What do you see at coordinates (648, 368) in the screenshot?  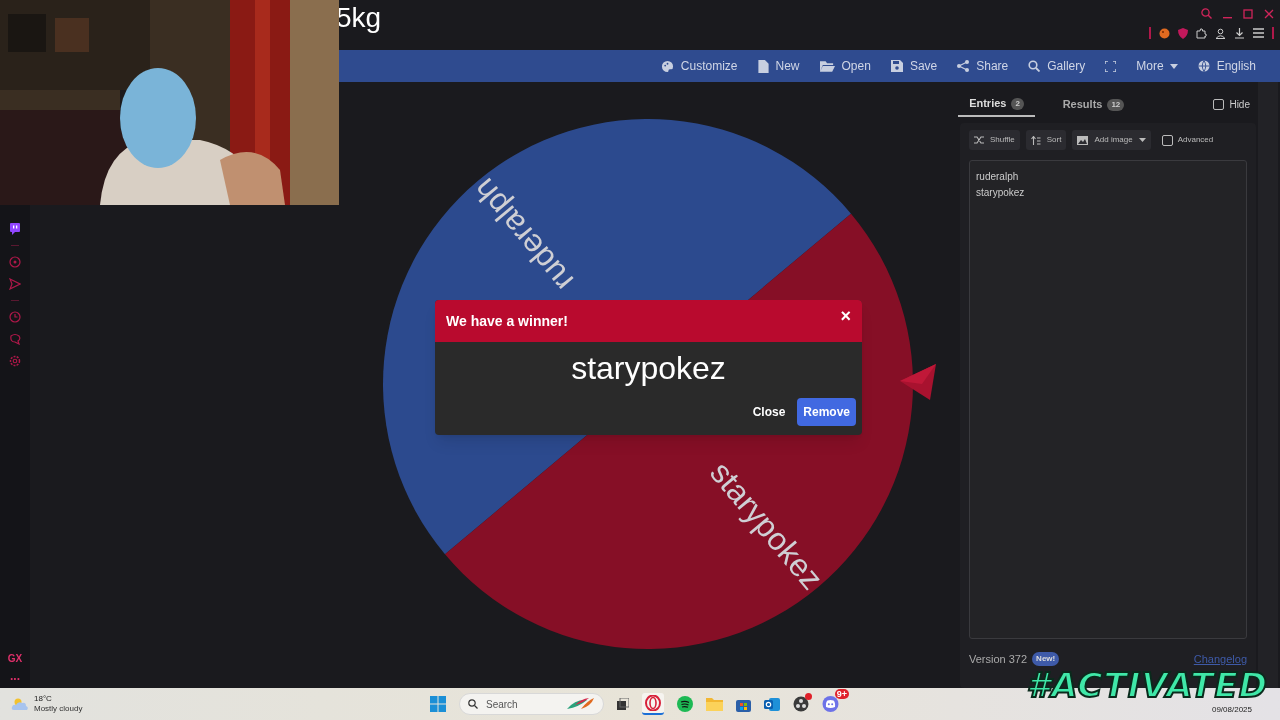 I see `winner-name: starypokez` at bounding box center [648, 368].